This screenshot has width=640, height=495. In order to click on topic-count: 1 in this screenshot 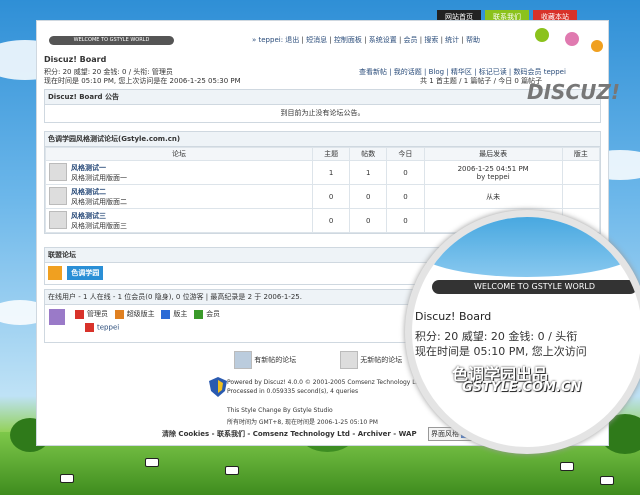, I will do `click(331, 172)`.